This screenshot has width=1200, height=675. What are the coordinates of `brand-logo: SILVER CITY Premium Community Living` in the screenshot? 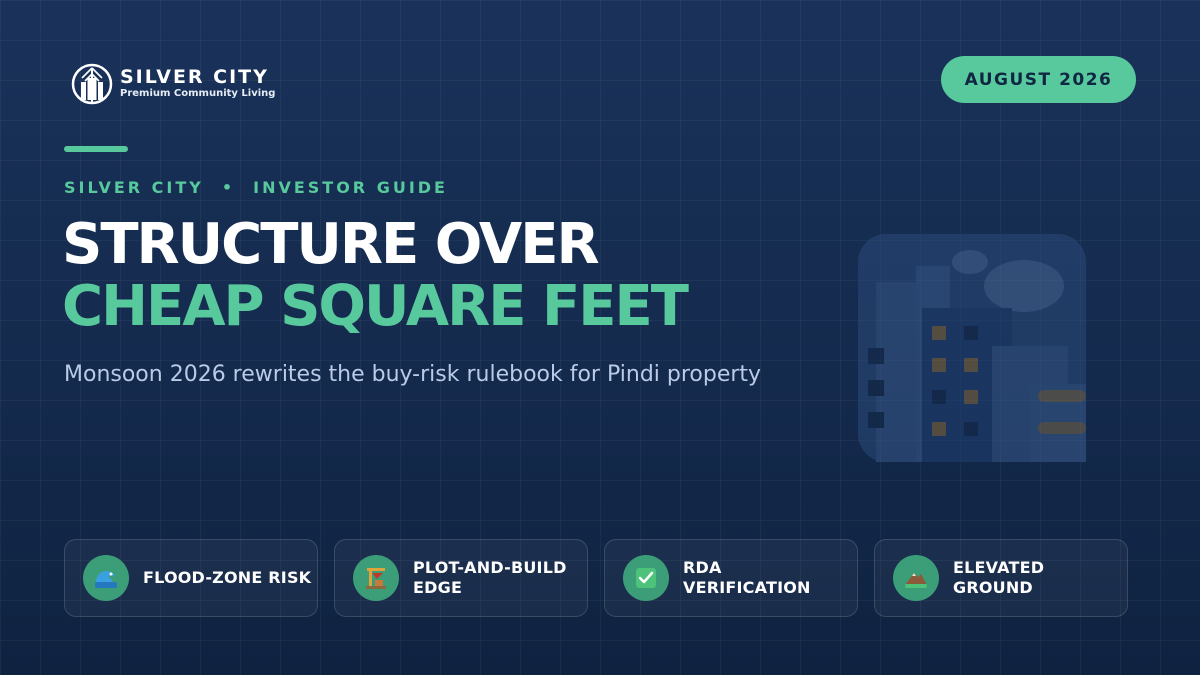 It's located at (172, 84).